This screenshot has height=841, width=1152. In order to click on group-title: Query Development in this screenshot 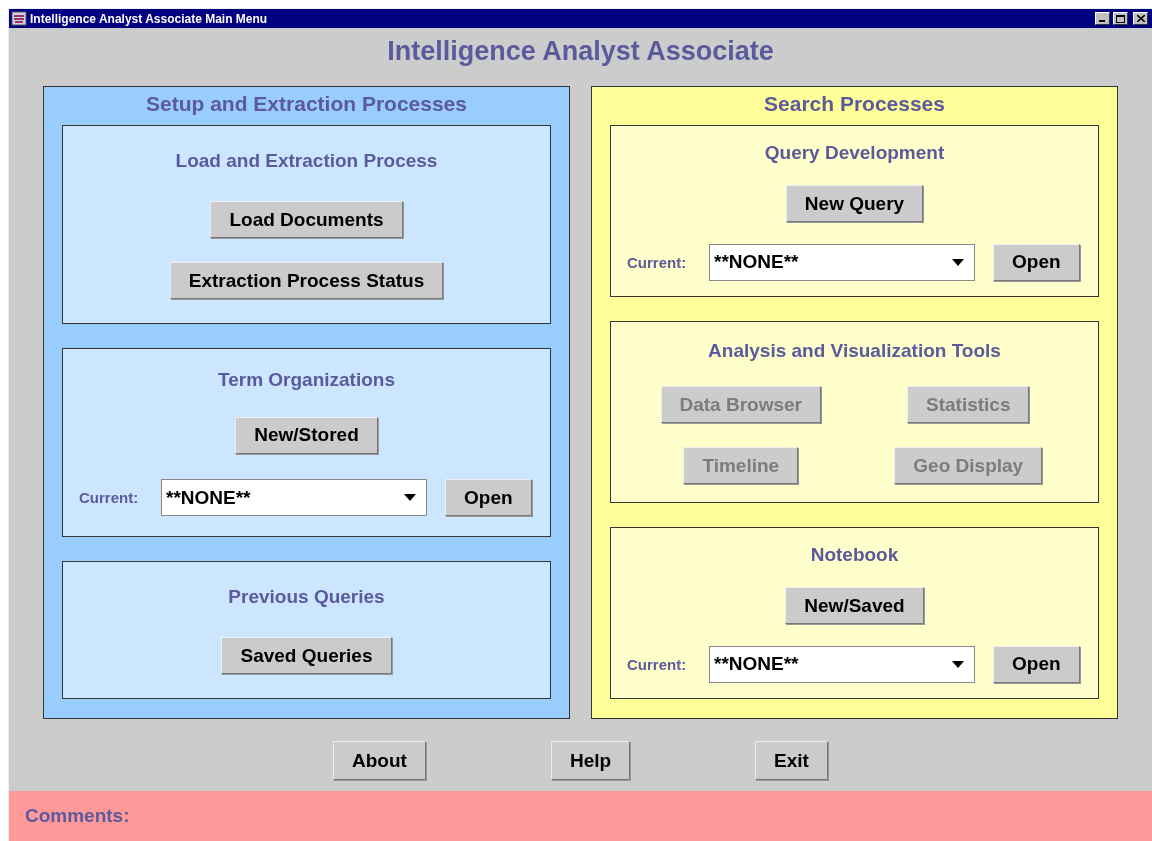, I will do `click(854, 152)`.